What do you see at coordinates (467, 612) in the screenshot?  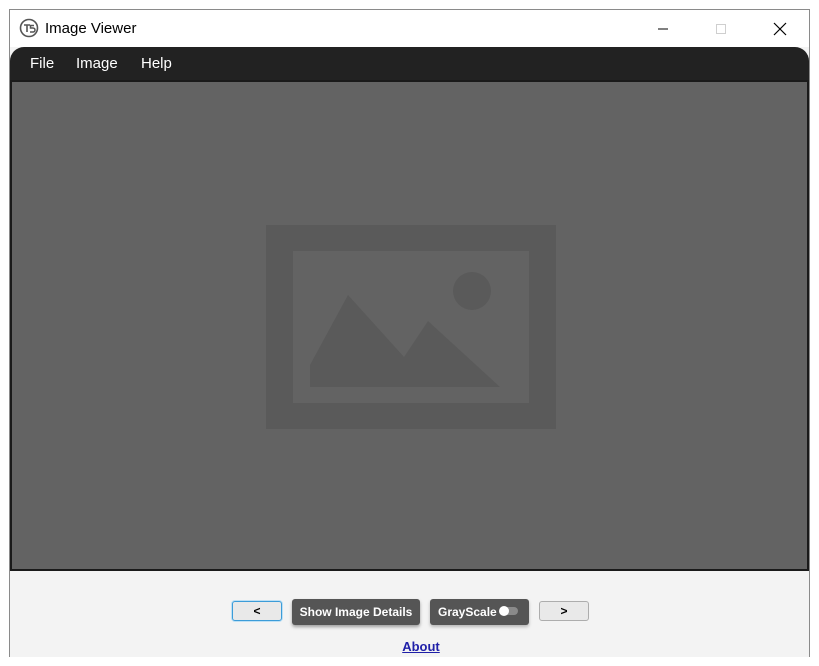 I see `grayscale-label: GrayScale` at bounding box center [467, 612].